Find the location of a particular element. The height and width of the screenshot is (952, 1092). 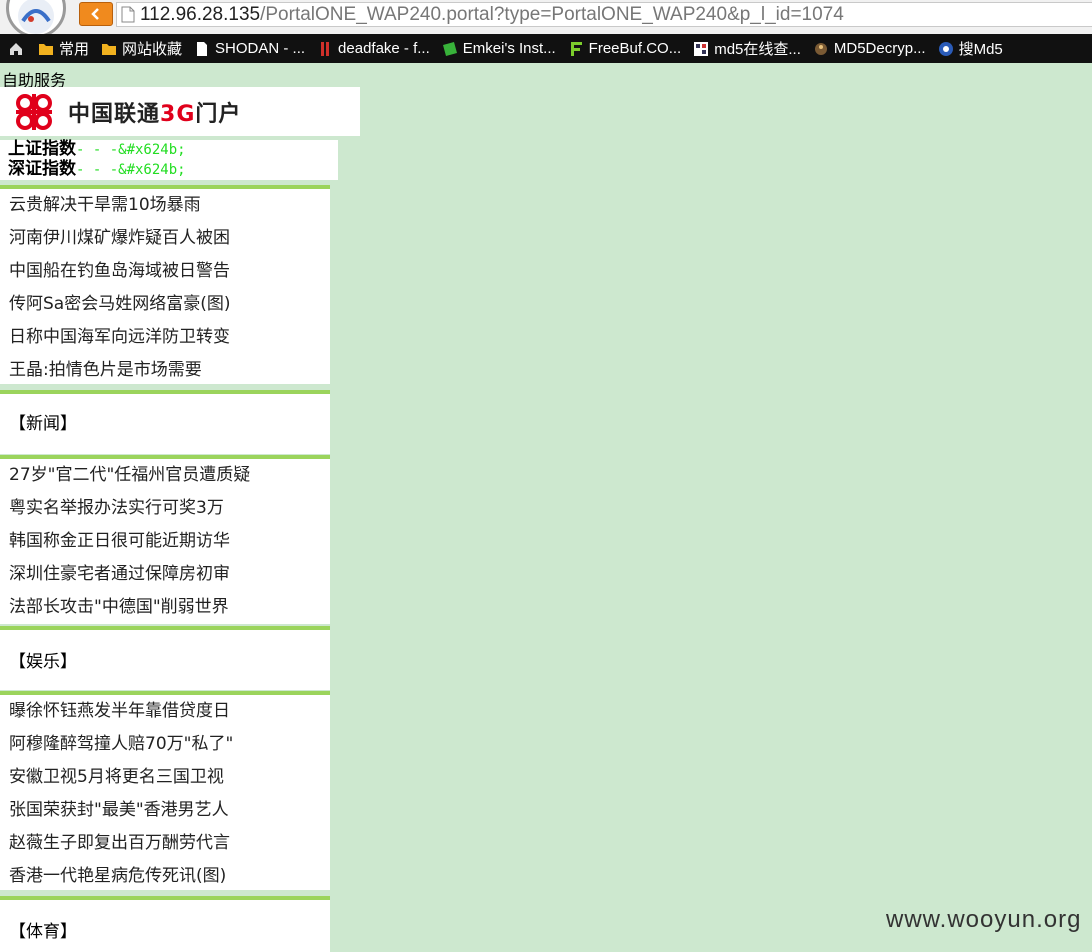

bookmark-label: 网站收藏 is located at coordinates (152, 49).